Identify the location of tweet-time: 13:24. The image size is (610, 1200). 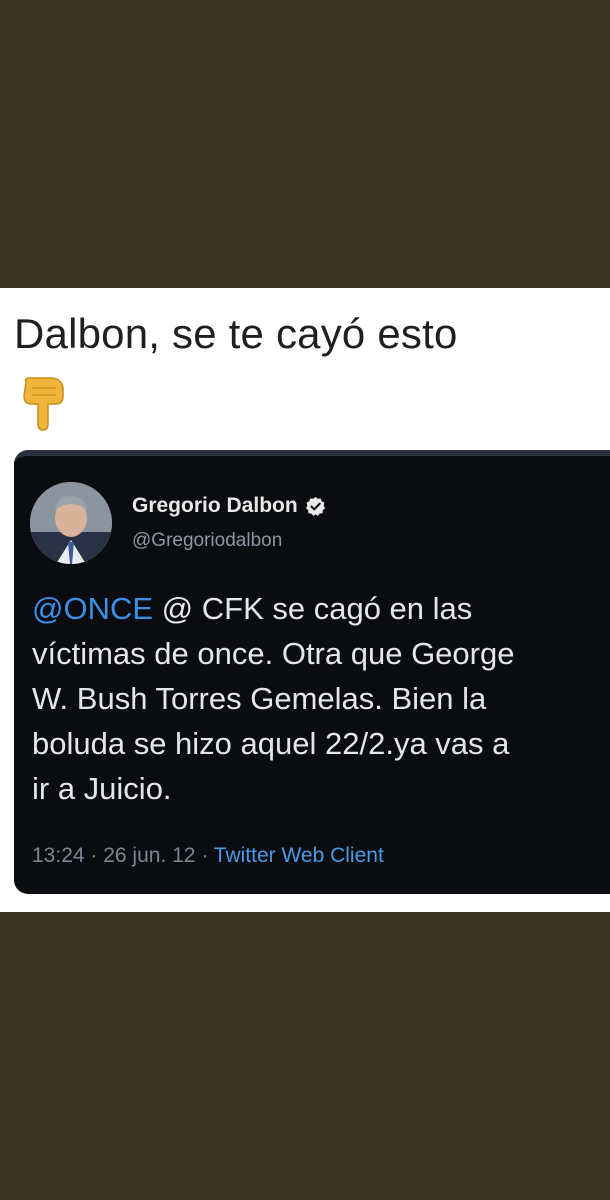
(58, 855).